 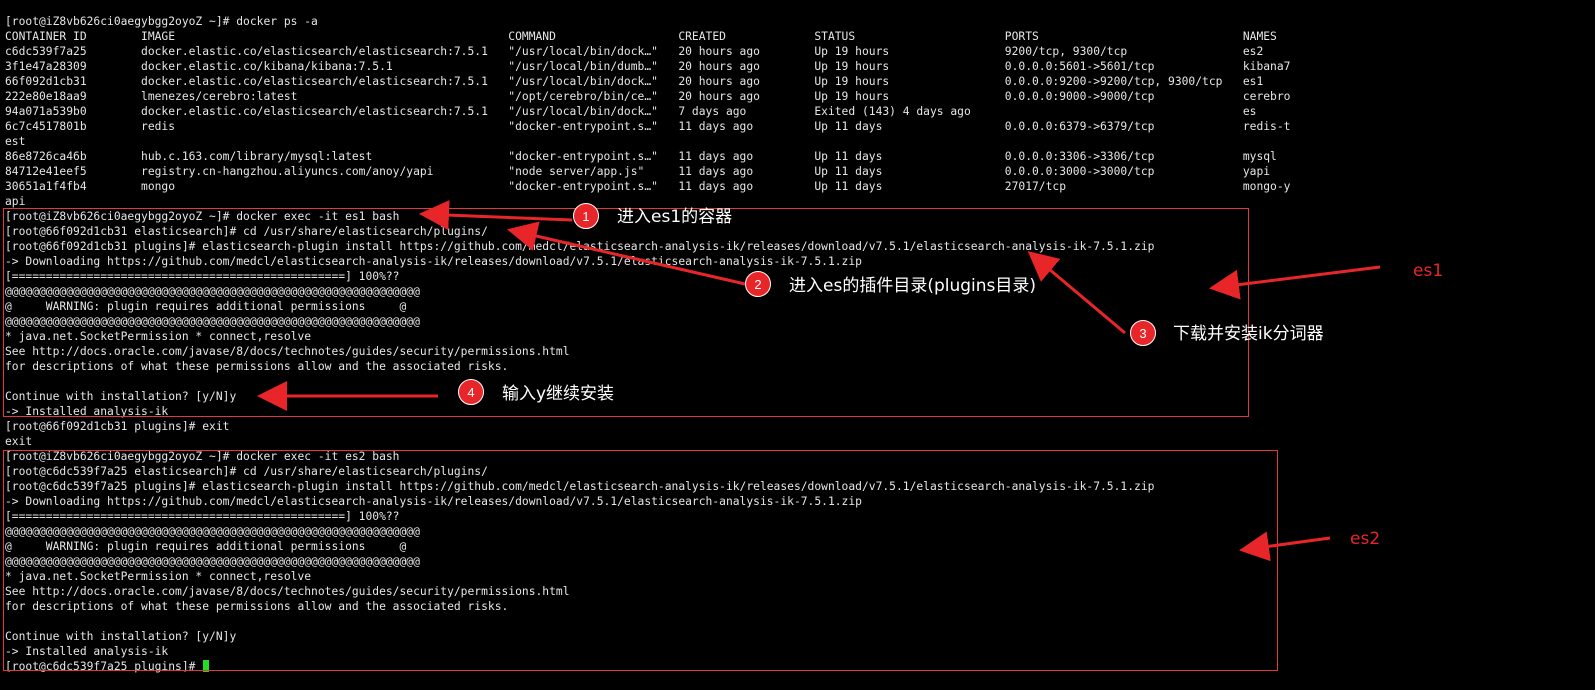 What do you see at coordinates (496, 215) in the screenshot?
I see `arrow-step1` at bounding box center [496, 215].